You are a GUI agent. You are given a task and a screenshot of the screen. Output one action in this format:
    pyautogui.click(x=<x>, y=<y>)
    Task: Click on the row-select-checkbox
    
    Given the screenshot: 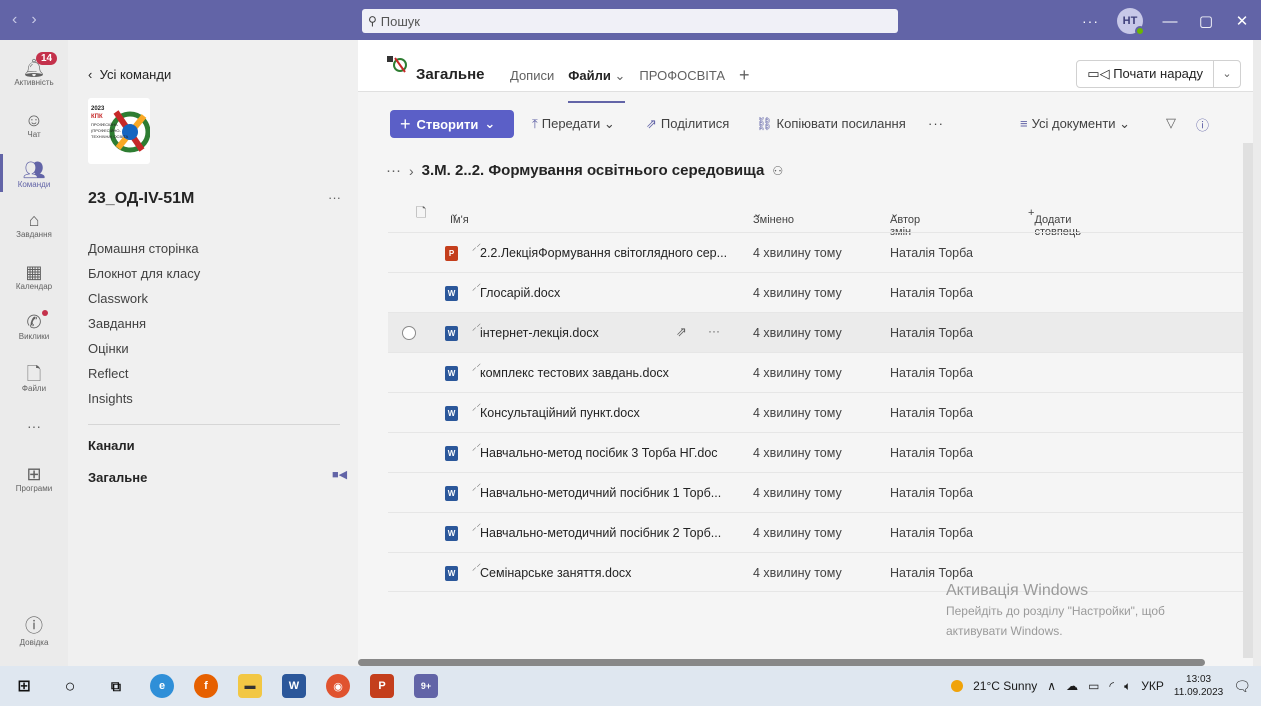 What is the action you would take?
    pyautogui.click(x=409, y=333)
    